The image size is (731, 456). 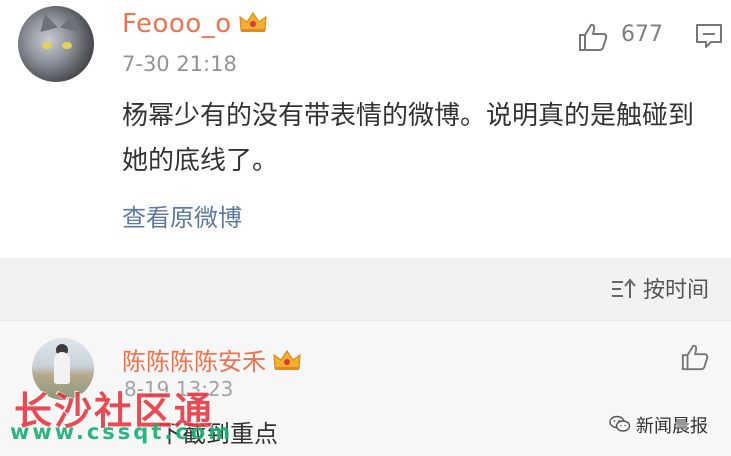 I want to click on author-name-row: Feooo_o, so click(x=195, y=24).